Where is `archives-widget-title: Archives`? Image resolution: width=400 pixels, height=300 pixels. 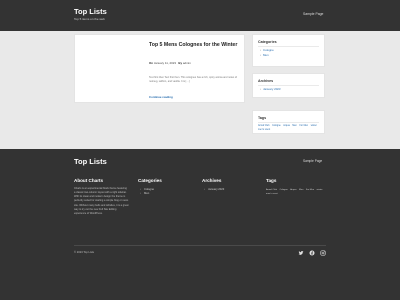
archives-widget-title: Archives is located at coordinates (266, 81).